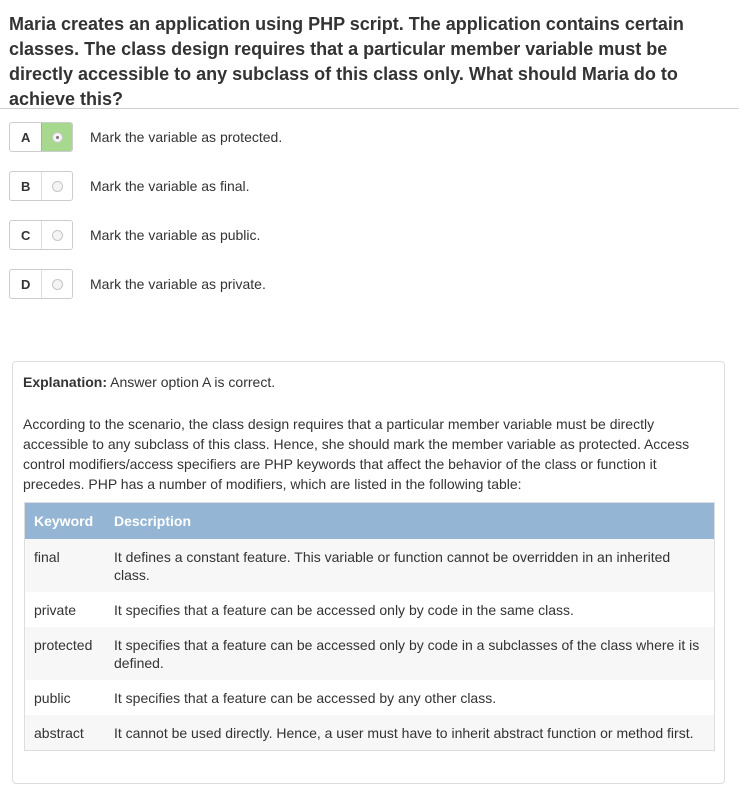 The width and height of the screenshot is (749, 785). I want to click on explanation-summary-line: Explanation: Answer option A is correct., so click(149, 382).